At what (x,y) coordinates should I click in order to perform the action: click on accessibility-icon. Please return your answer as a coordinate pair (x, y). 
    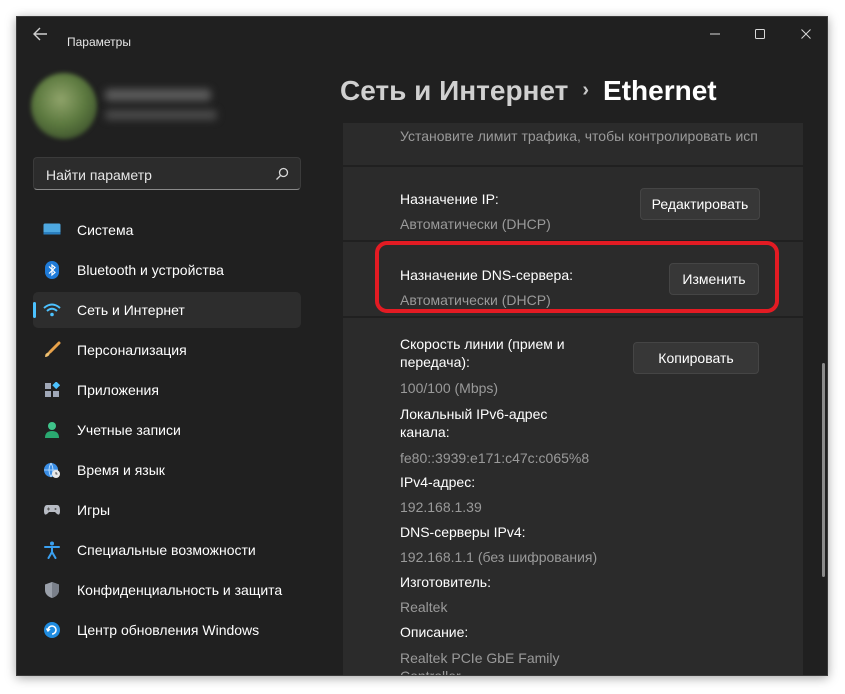
    Looking at the image, I should click on (52, 550).